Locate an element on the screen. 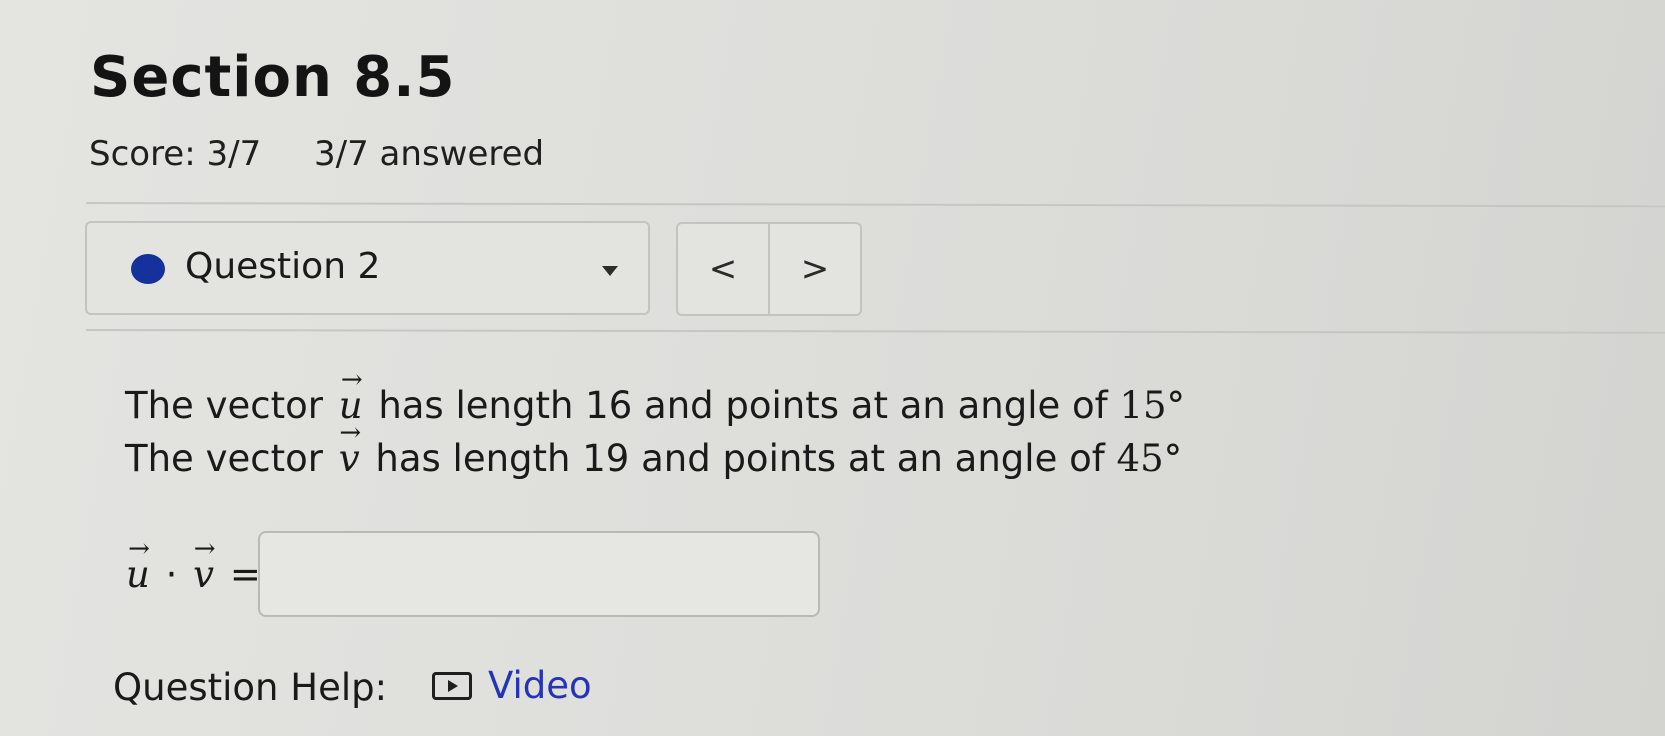 The height and width of the screenshot is (736, 1665). video-help-link: Video is located at coordinates (512, 685).